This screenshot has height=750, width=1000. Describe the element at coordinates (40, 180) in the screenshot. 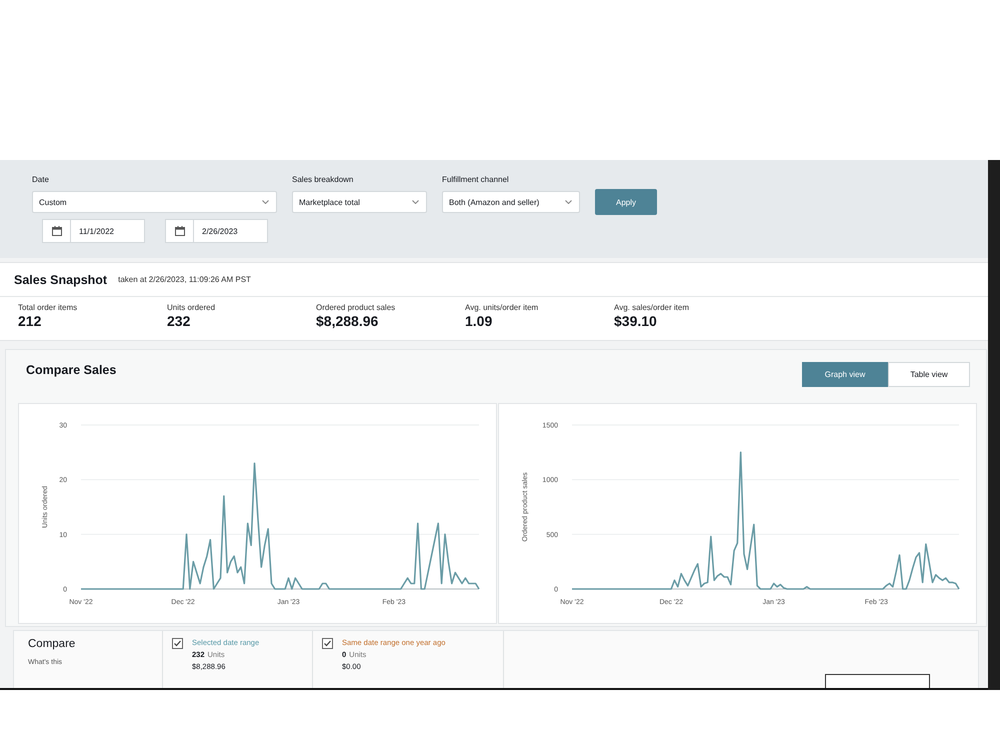

I see `field-label: Date` at that location.